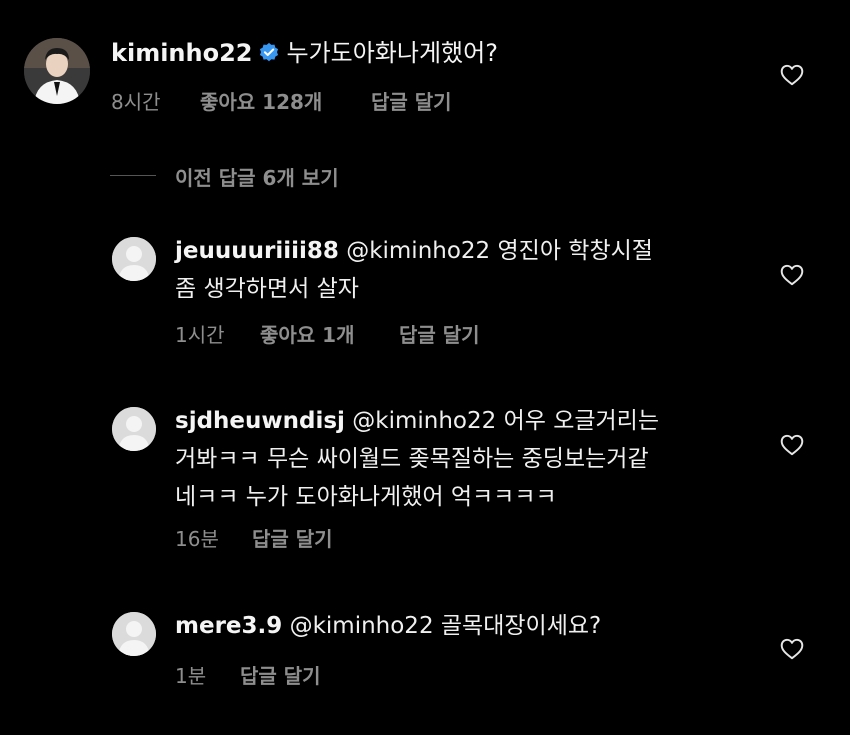 The height and width of the screenshot is (735, 850). I want to click on profile-photo-icon, so click(57, 71).